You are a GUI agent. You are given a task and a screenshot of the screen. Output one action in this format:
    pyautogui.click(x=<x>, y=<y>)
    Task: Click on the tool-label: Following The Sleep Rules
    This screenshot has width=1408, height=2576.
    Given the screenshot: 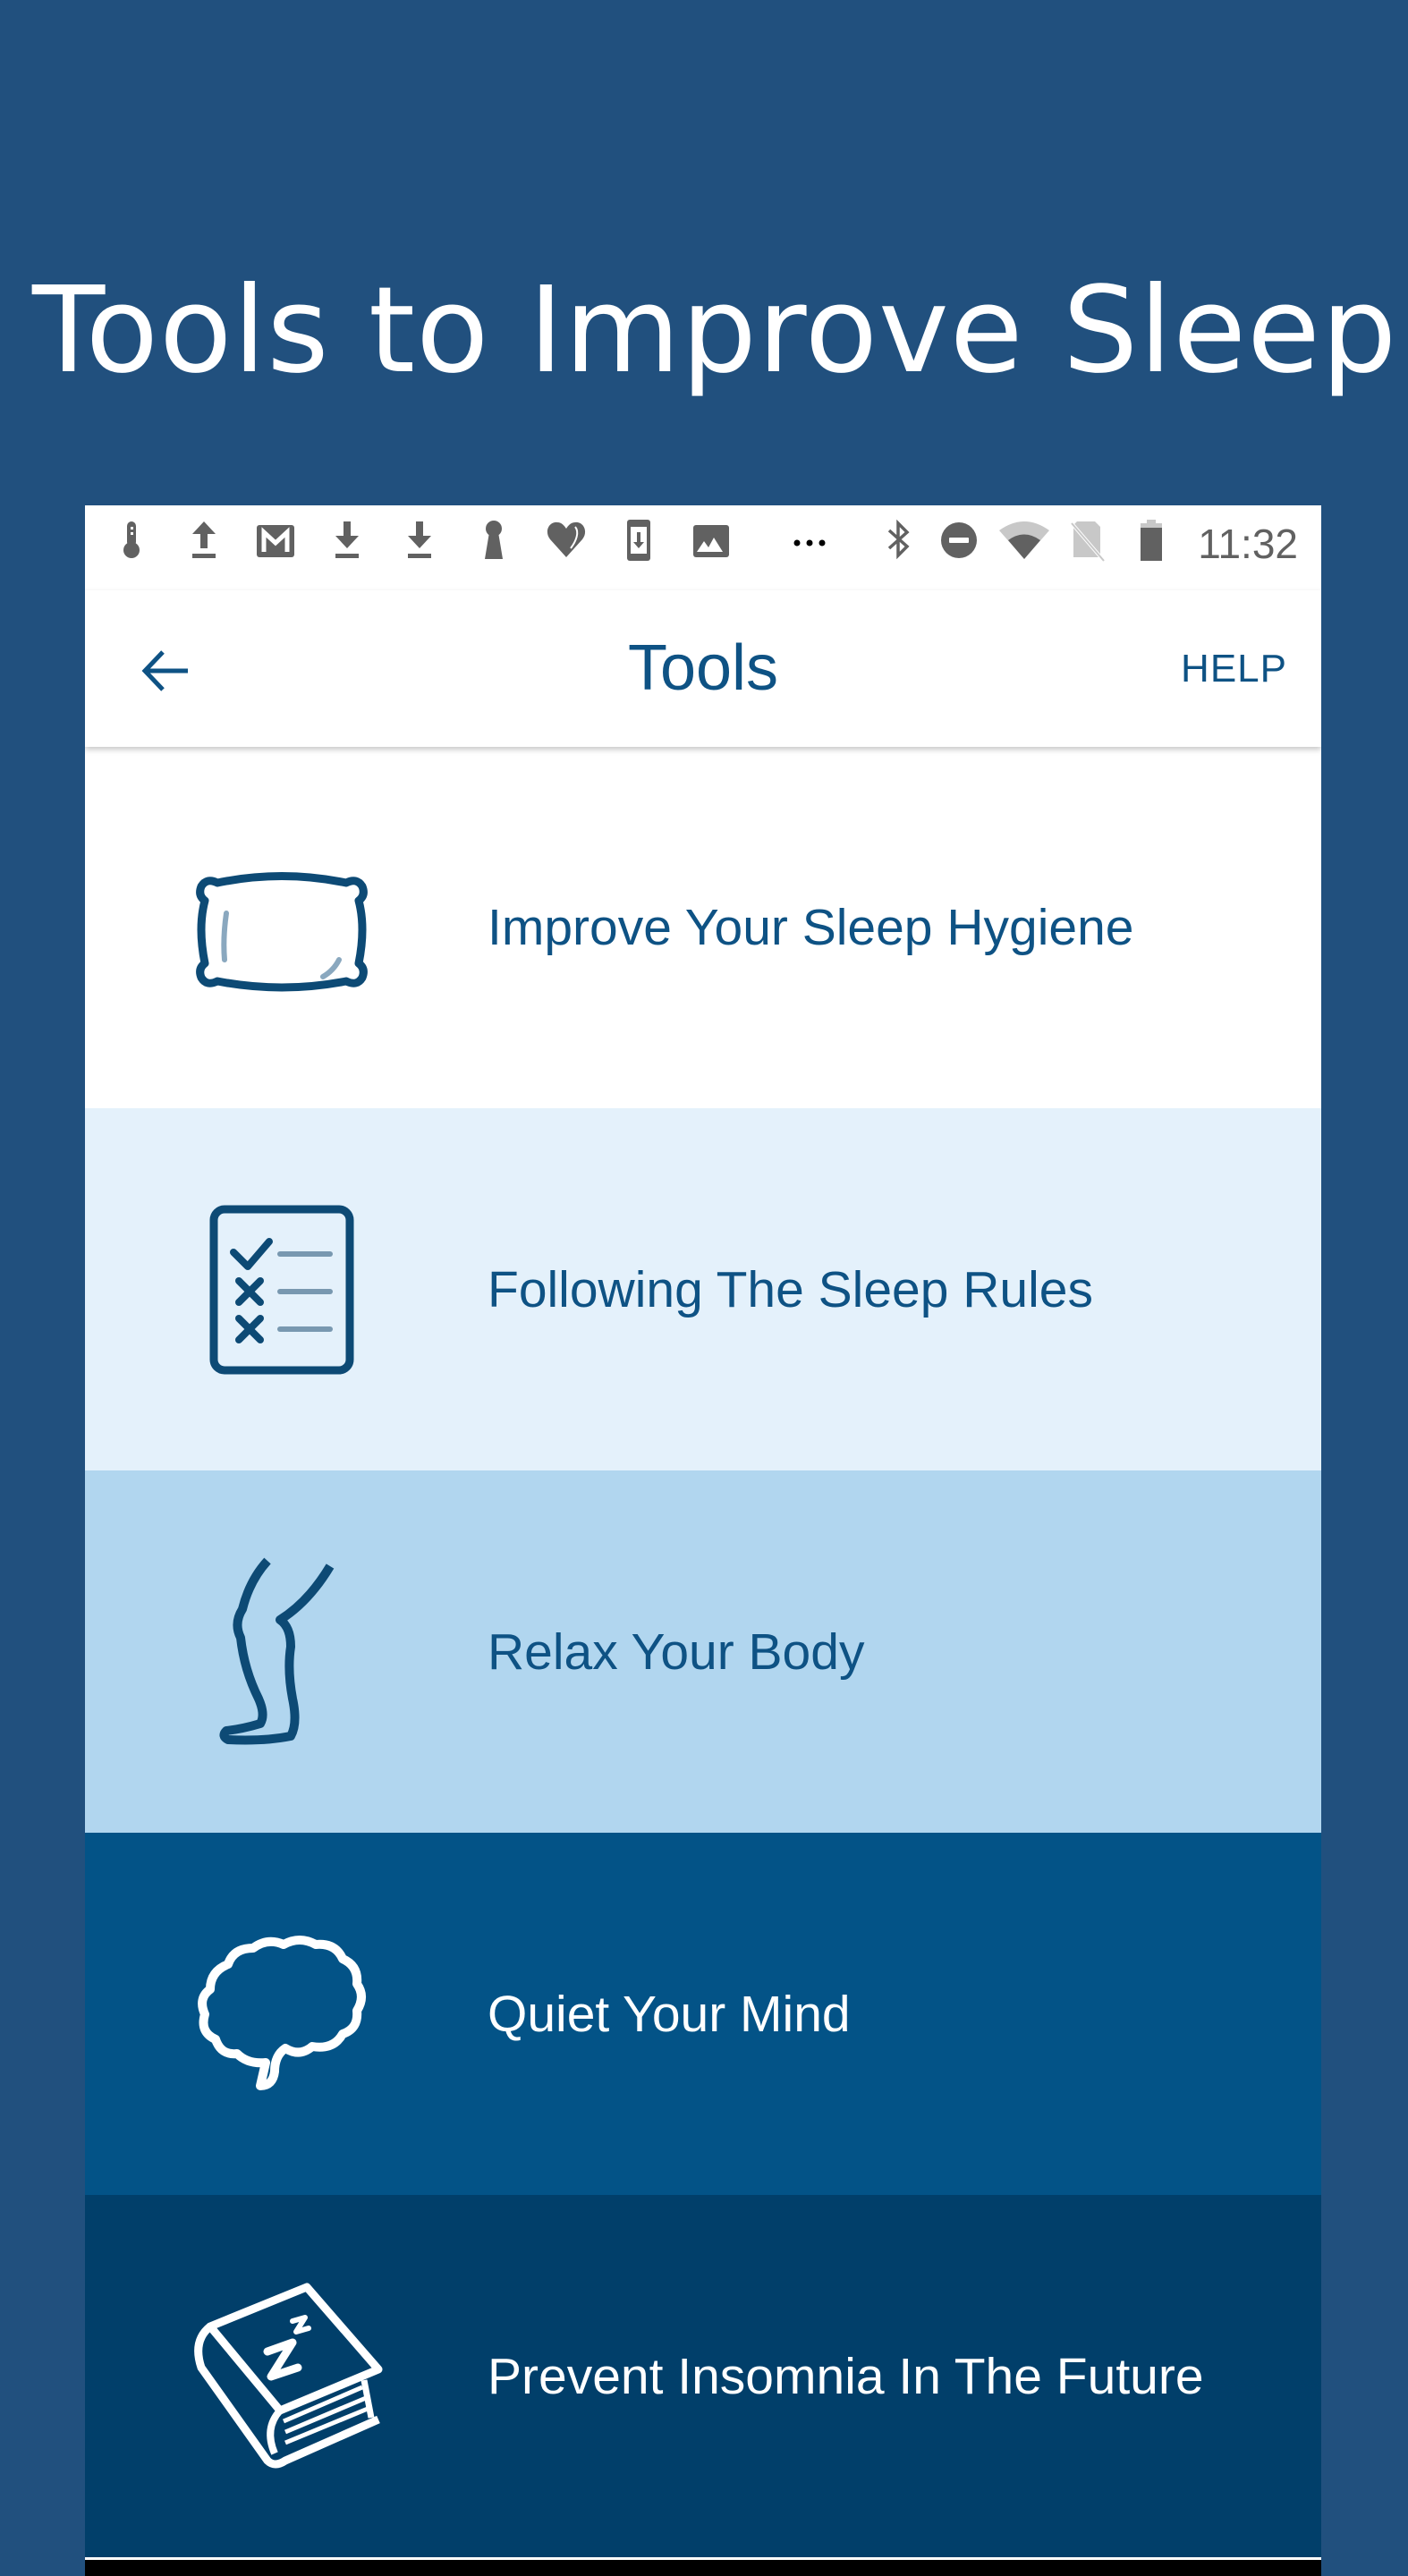 What is the action you would take?
    pyautogui.click(x=790, y=1289)
    